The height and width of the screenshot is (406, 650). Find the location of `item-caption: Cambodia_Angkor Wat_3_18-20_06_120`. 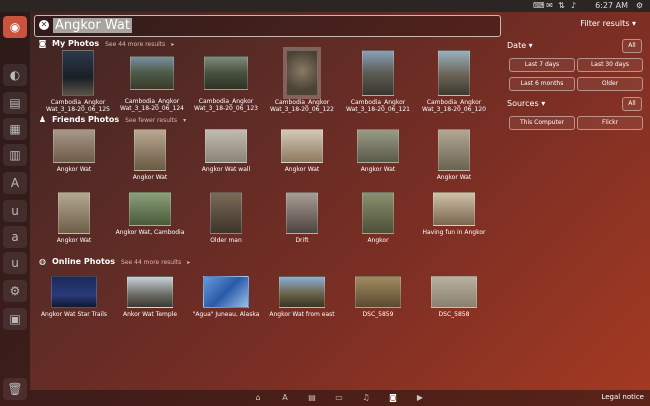

item-caption: Cambodia_Angkor Wat_3_18-20_06_120 is located at coordinates (454, 106).